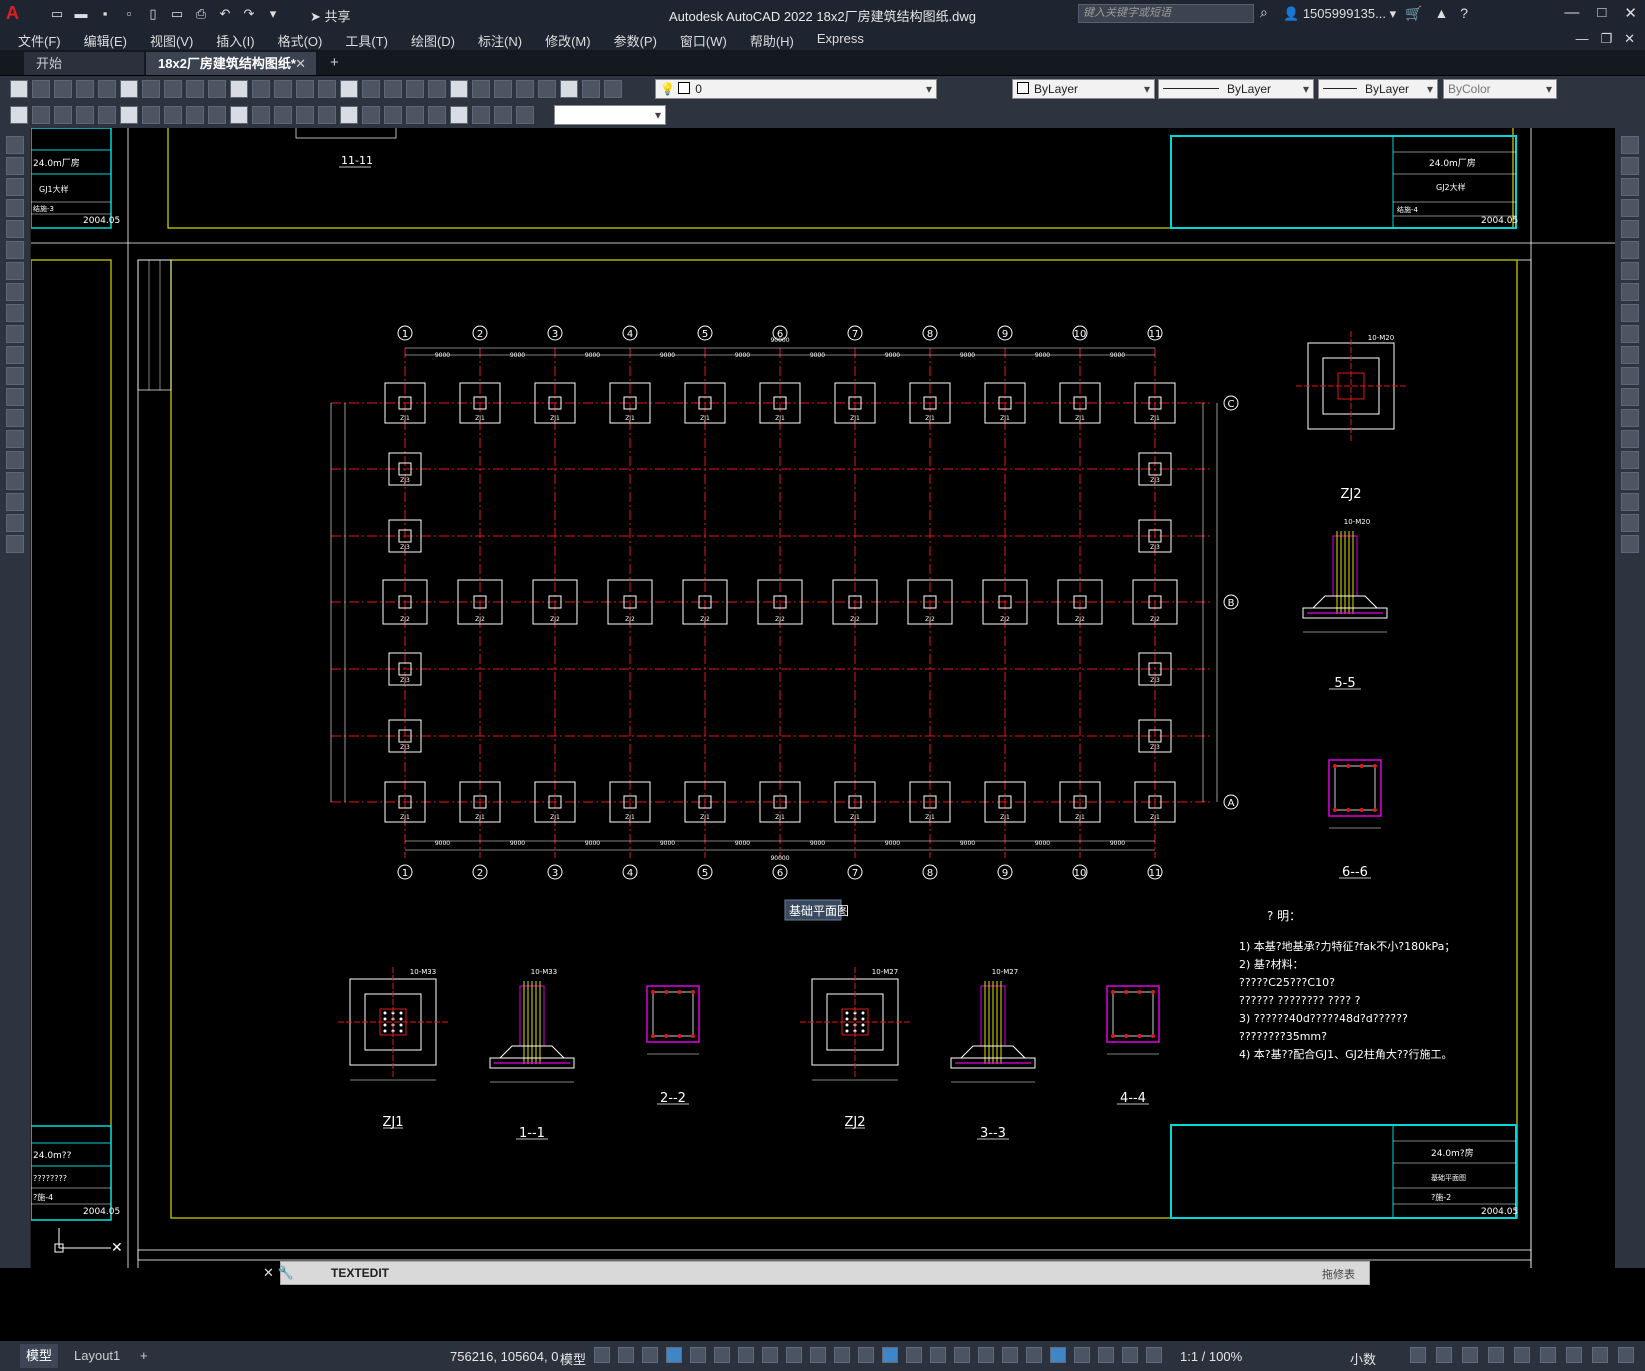  I want to click on menu-item: 格式(O), so click(300, 40).